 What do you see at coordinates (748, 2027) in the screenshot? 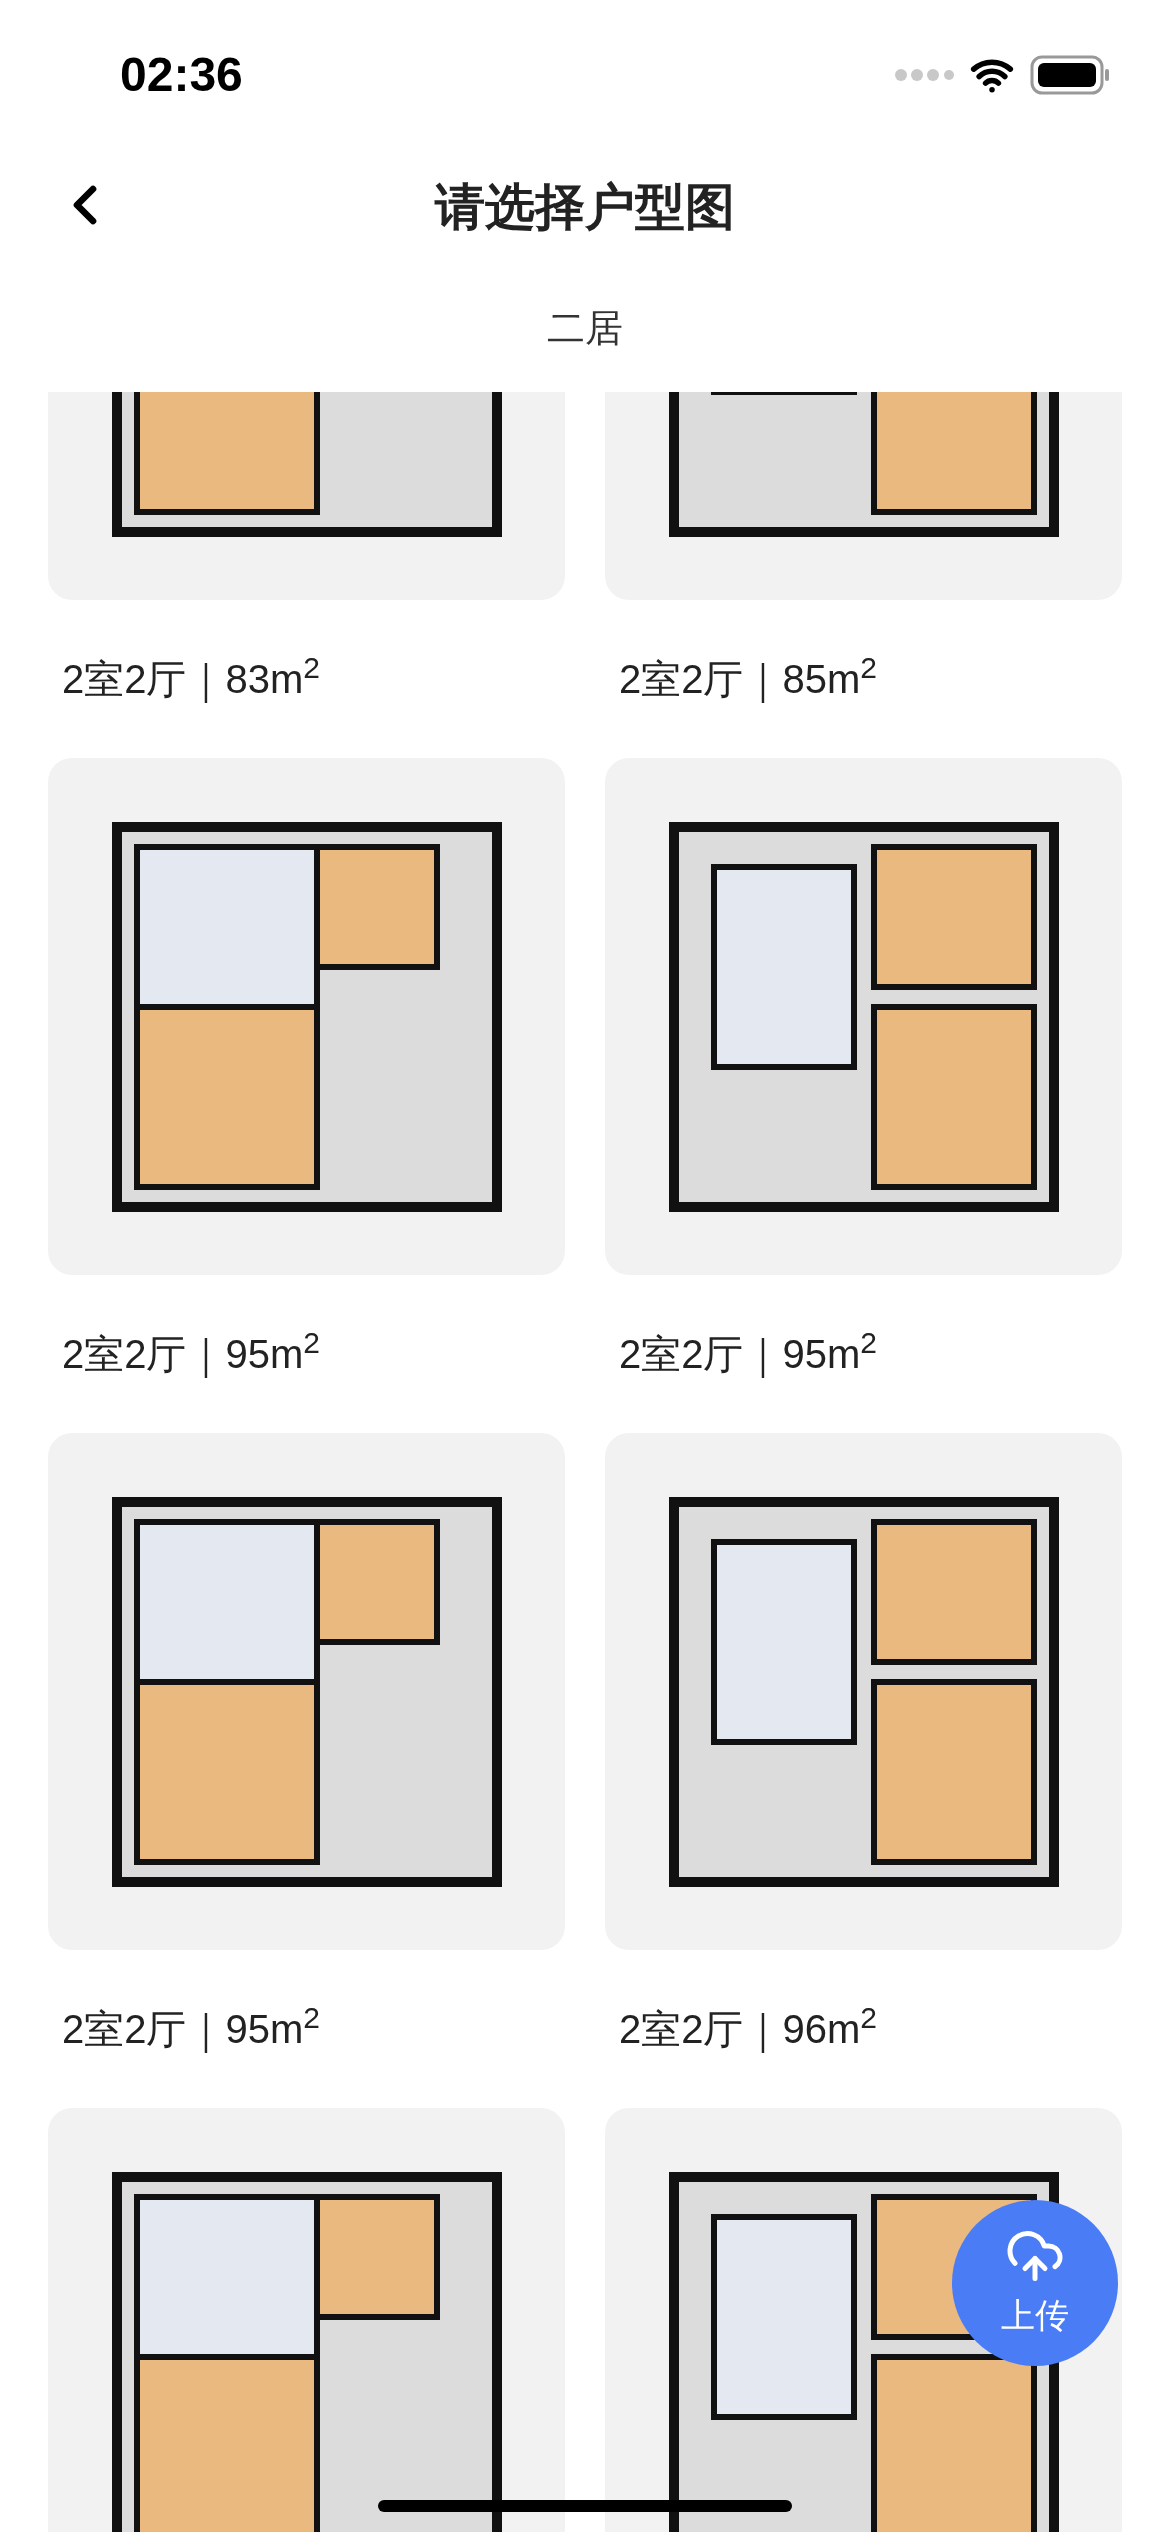
I see `plan-label: 2室2厅｜96m$^{2}$` at bounding box center [748, 2027].